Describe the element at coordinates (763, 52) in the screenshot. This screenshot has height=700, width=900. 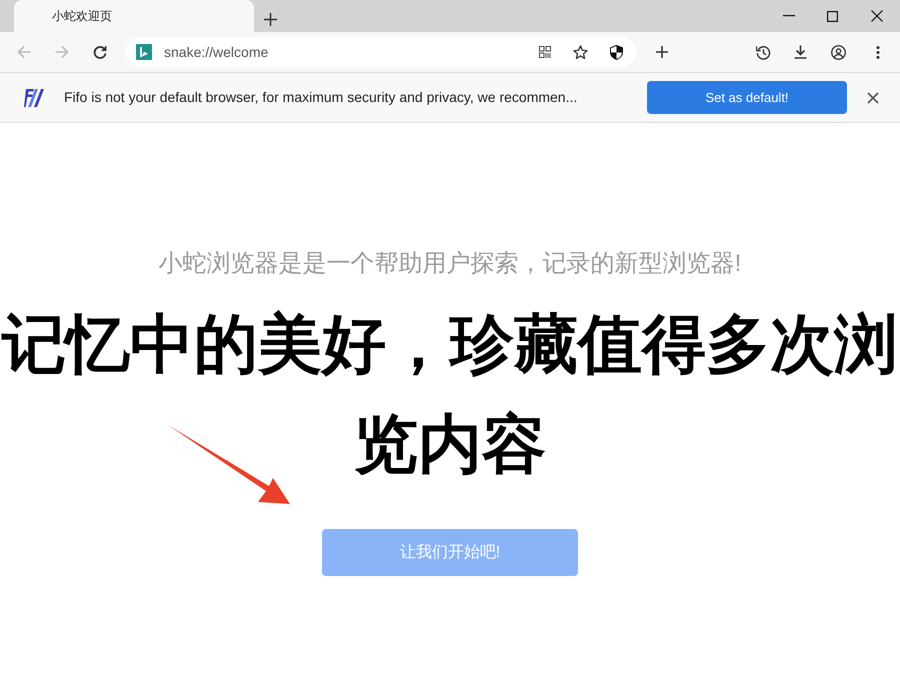
I see `history-icon` at that location.